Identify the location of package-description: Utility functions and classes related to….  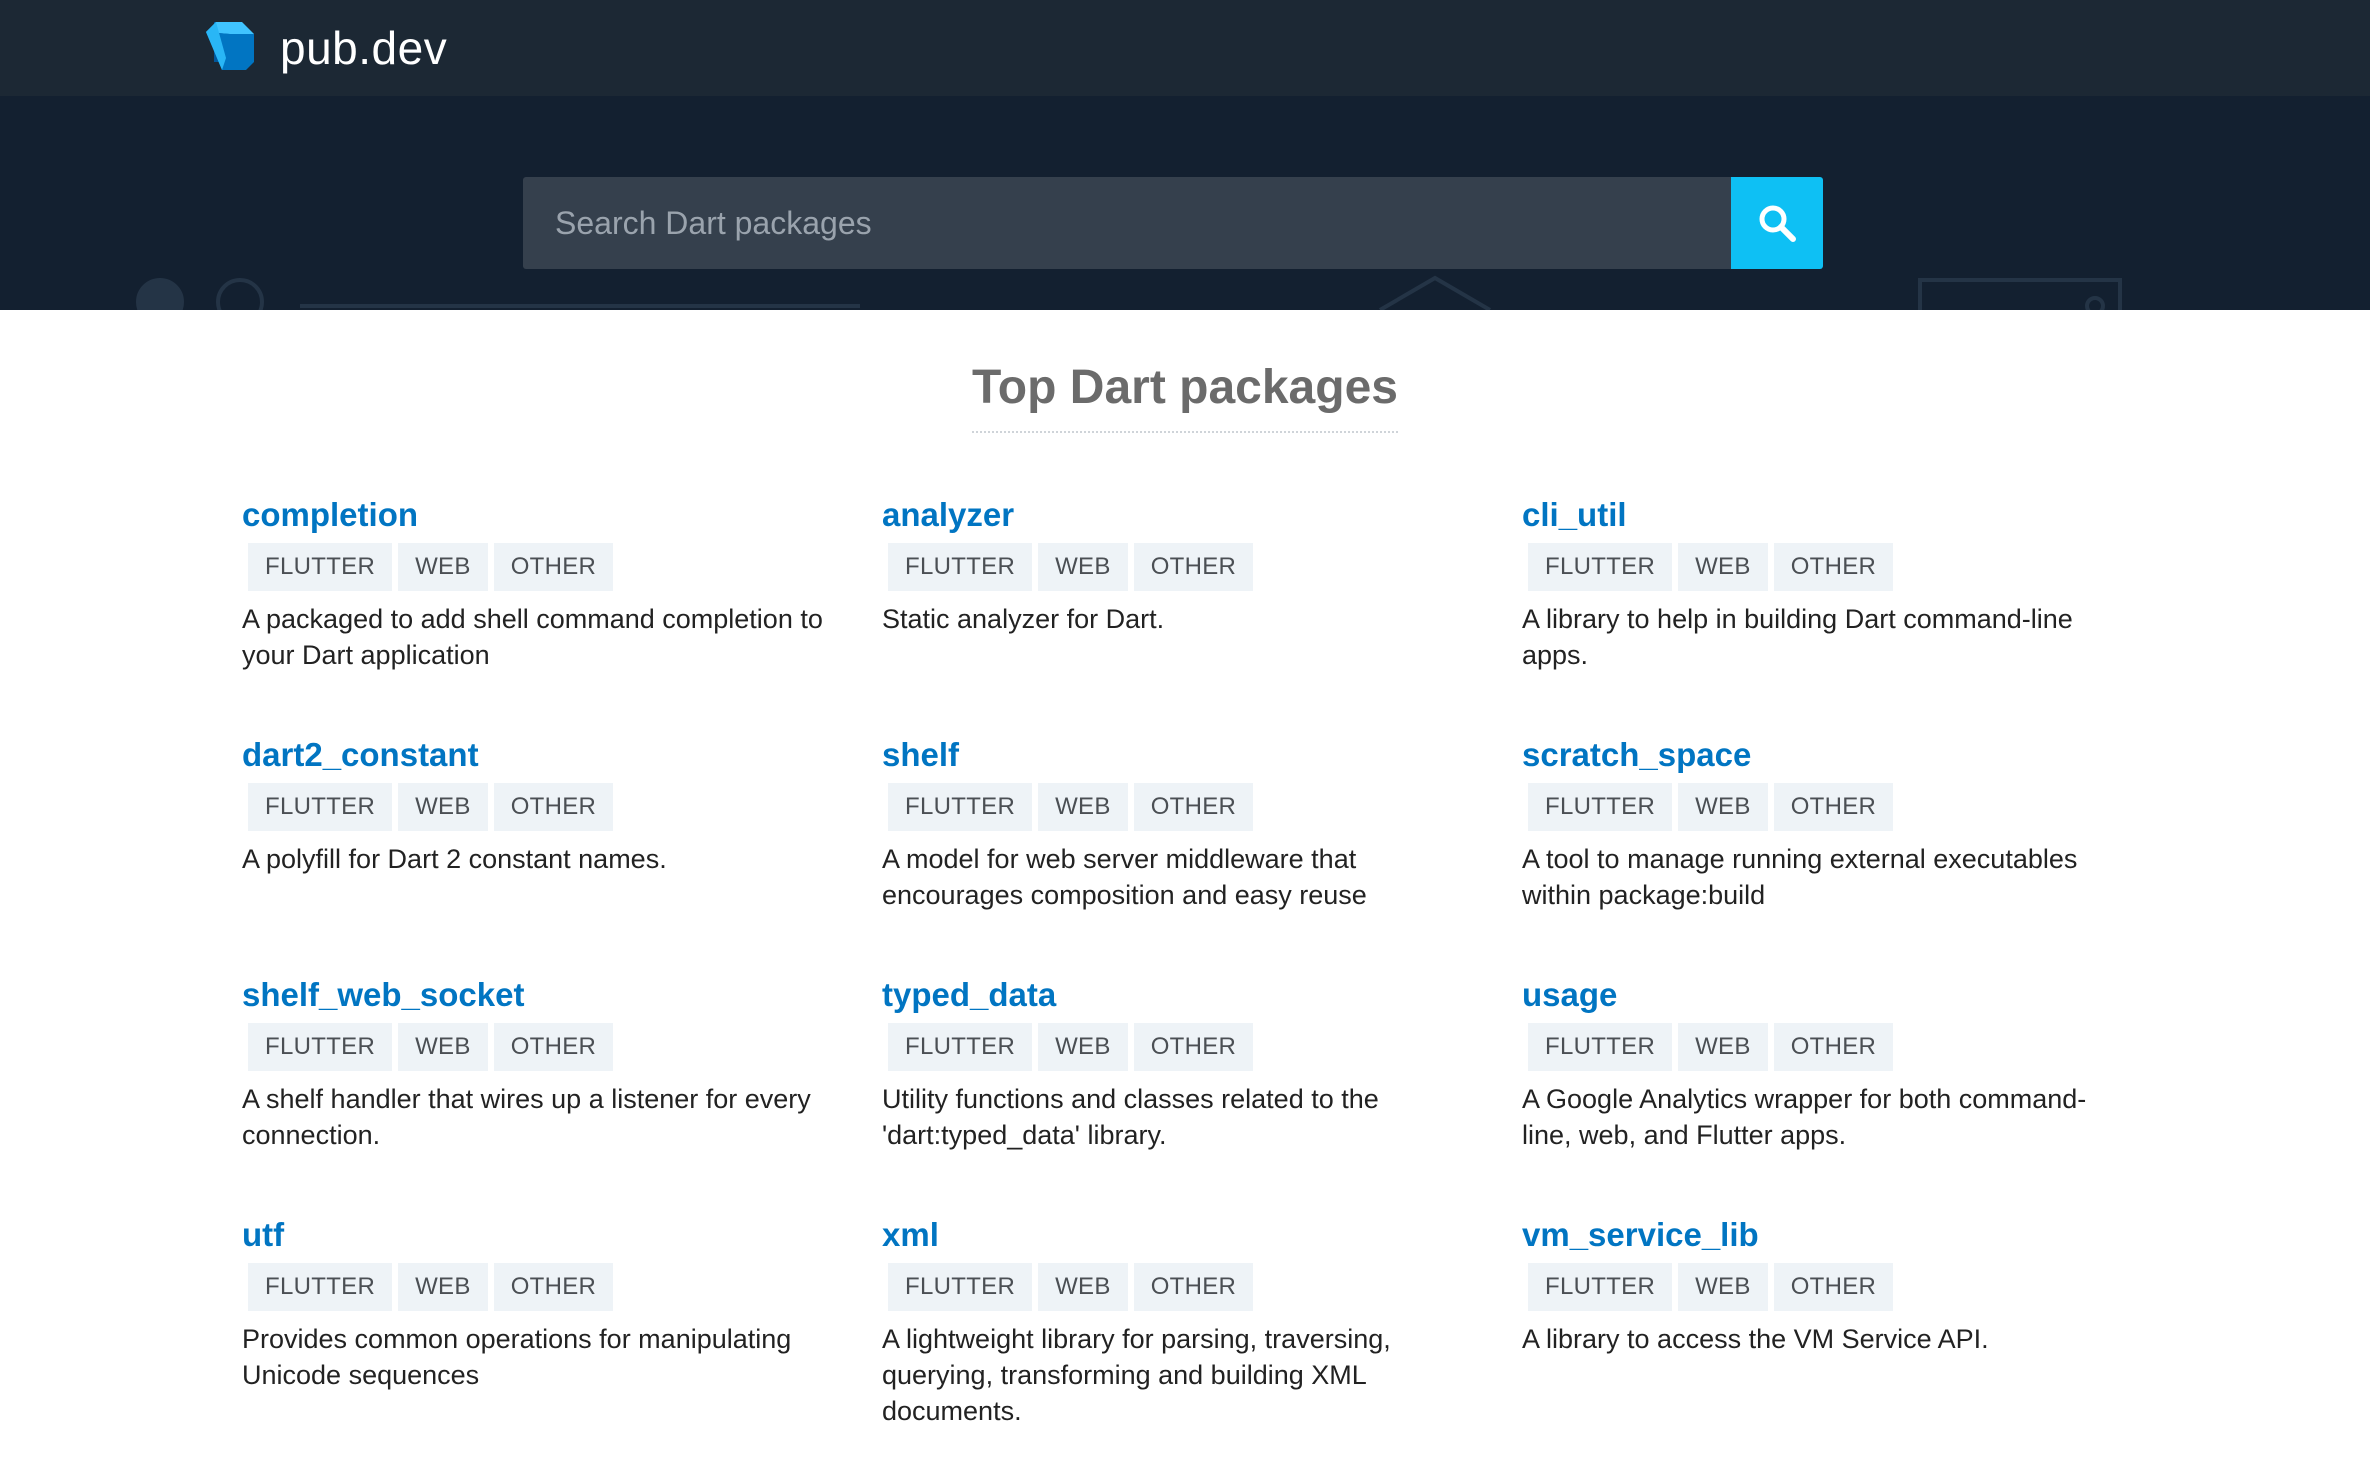
(1130, 1117).